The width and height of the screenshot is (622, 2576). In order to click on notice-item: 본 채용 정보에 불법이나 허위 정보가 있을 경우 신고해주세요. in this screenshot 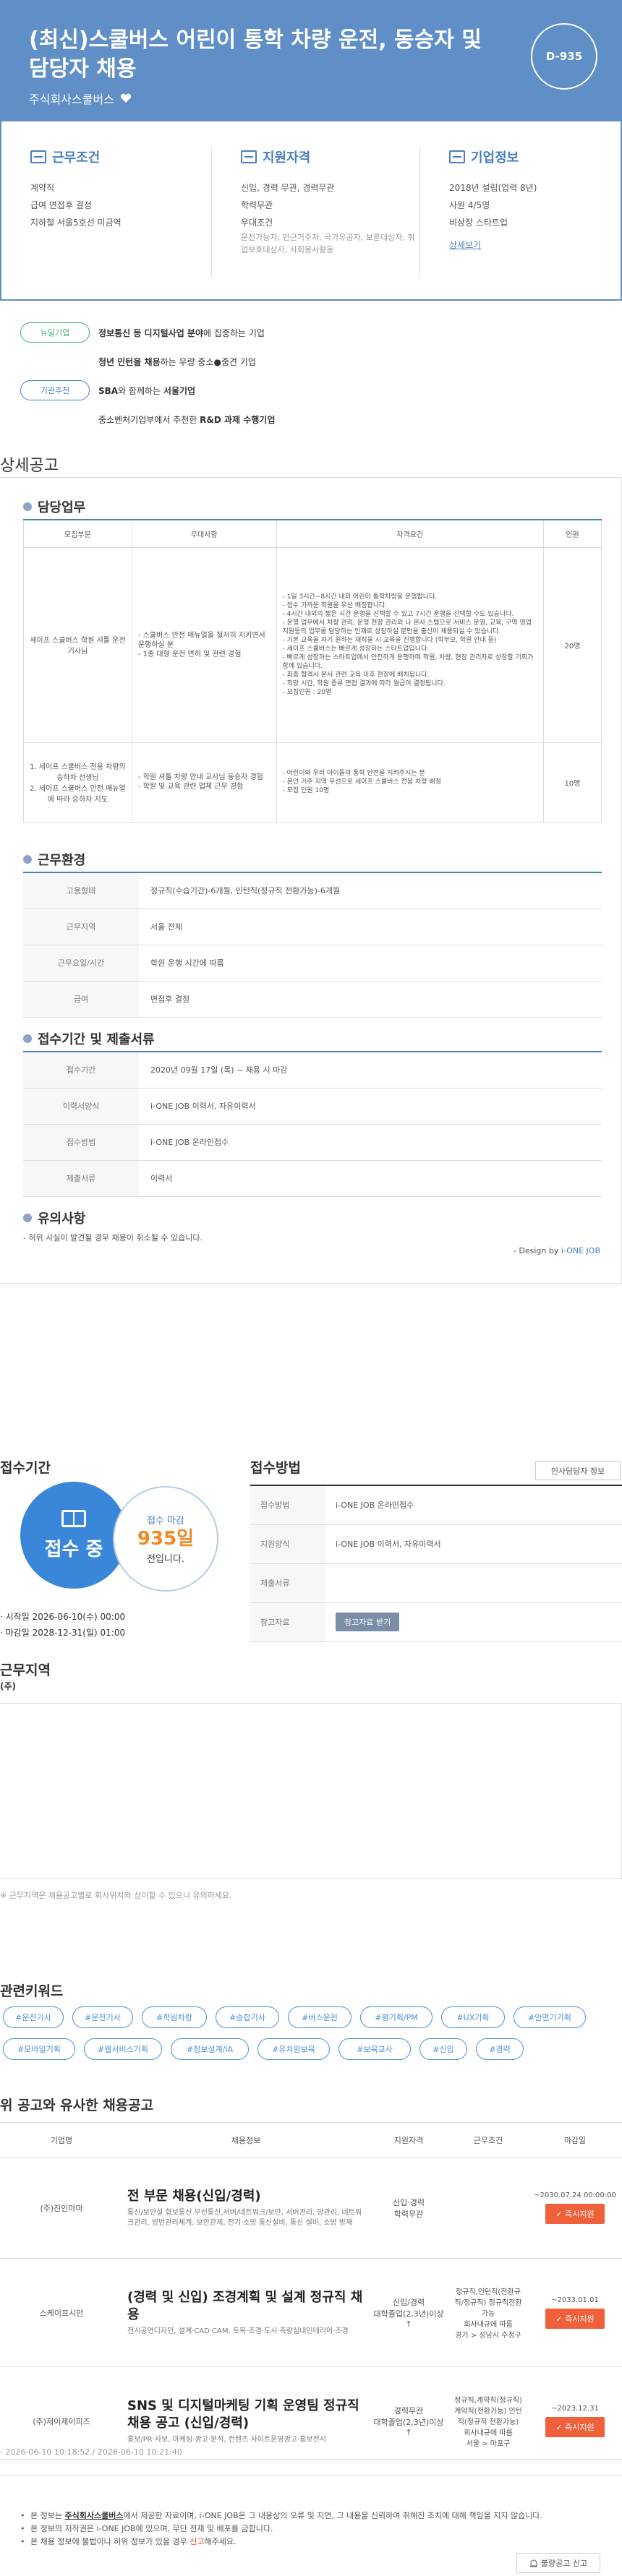, I will do `click(281, 2542)`.